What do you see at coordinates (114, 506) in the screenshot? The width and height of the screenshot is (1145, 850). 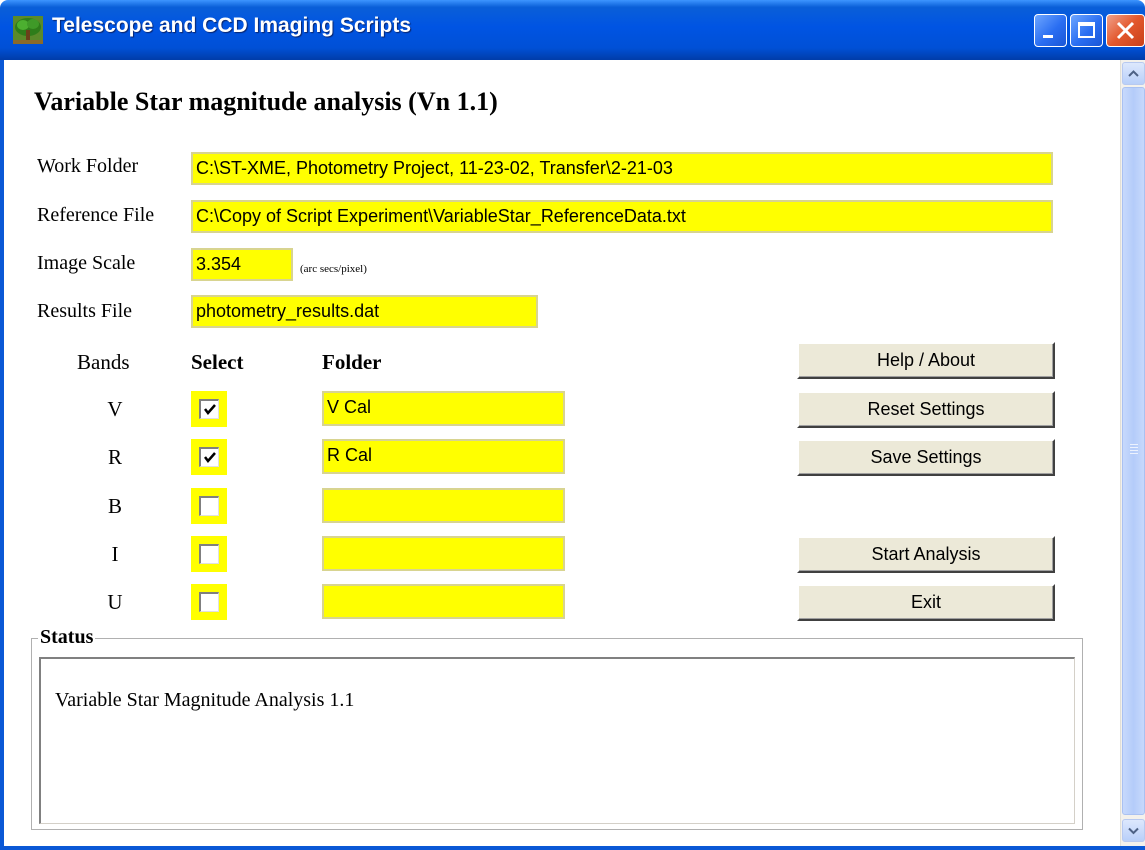 I see `band-label-b: B` at bounding box center [114, 506].